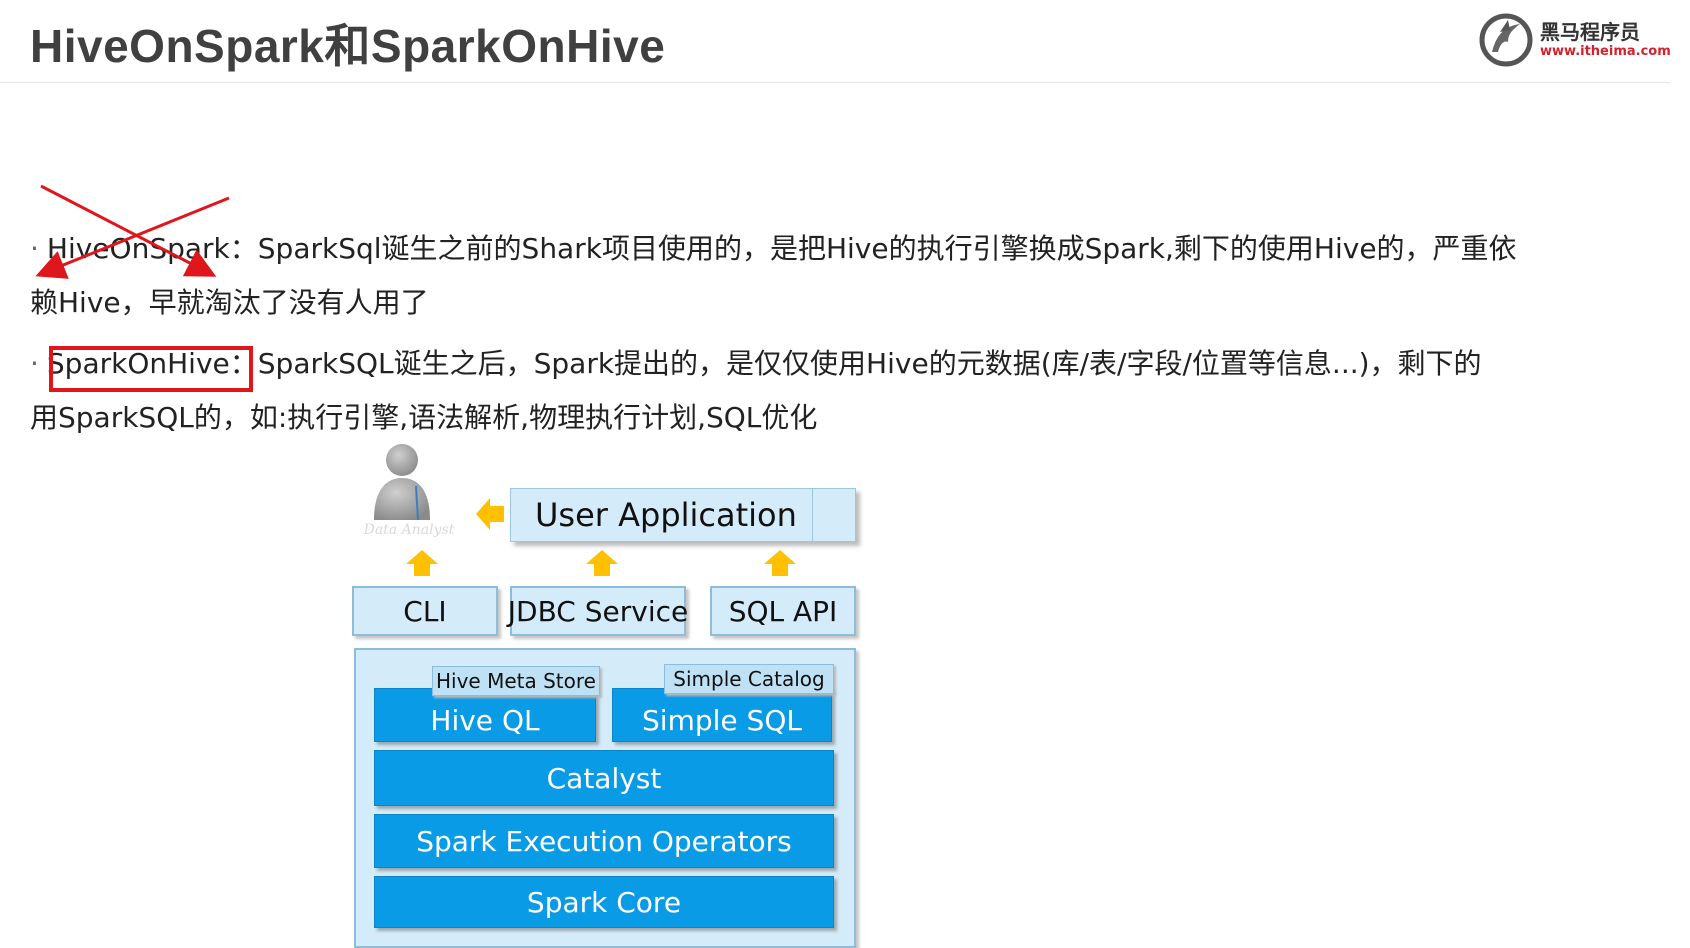 The image size is (1690, 948). I want to click on simple-sql-block: Simple SQL, so click(722, 715).